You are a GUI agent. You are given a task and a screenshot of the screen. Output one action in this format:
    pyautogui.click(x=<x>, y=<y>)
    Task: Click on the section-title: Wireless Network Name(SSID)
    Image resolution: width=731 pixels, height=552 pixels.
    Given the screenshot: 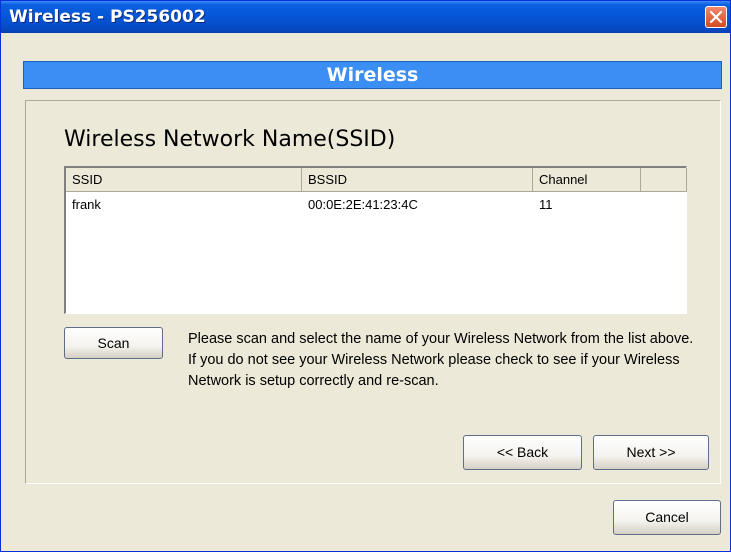 What is the action you would take?
    pyautogui.click(x=230, y=139)
    